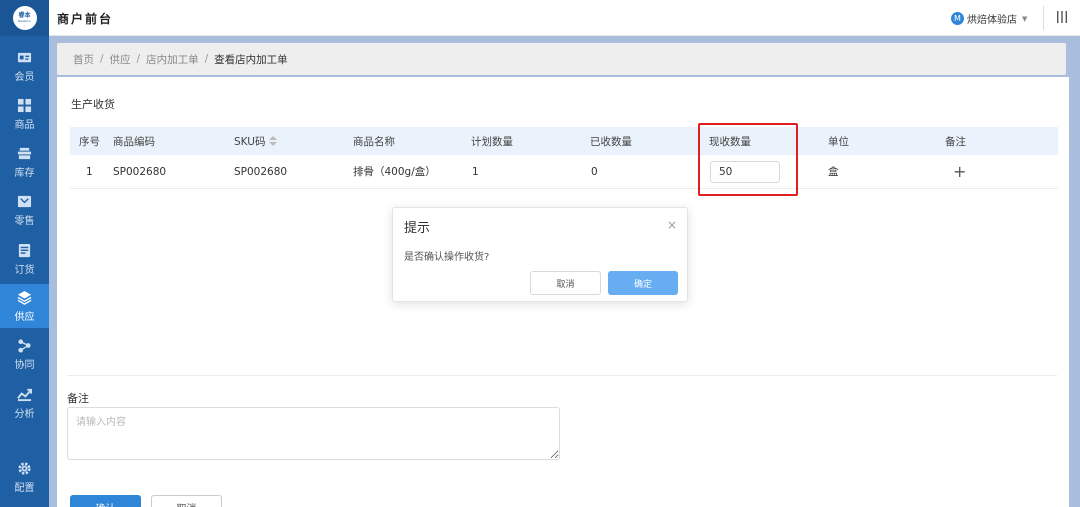 This screenshot has width=1080, height=507. What do you see at coordinates (186, 501) in the screenshot?
I see `cancel-button: 取消` at bounding box center [186, 501].